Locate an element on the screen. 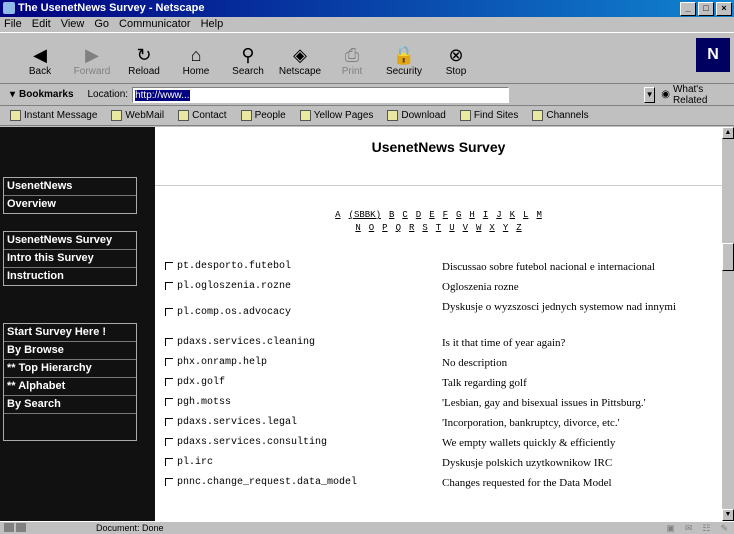  search-button: ⚲ Search is located at coordinates (248, 56).